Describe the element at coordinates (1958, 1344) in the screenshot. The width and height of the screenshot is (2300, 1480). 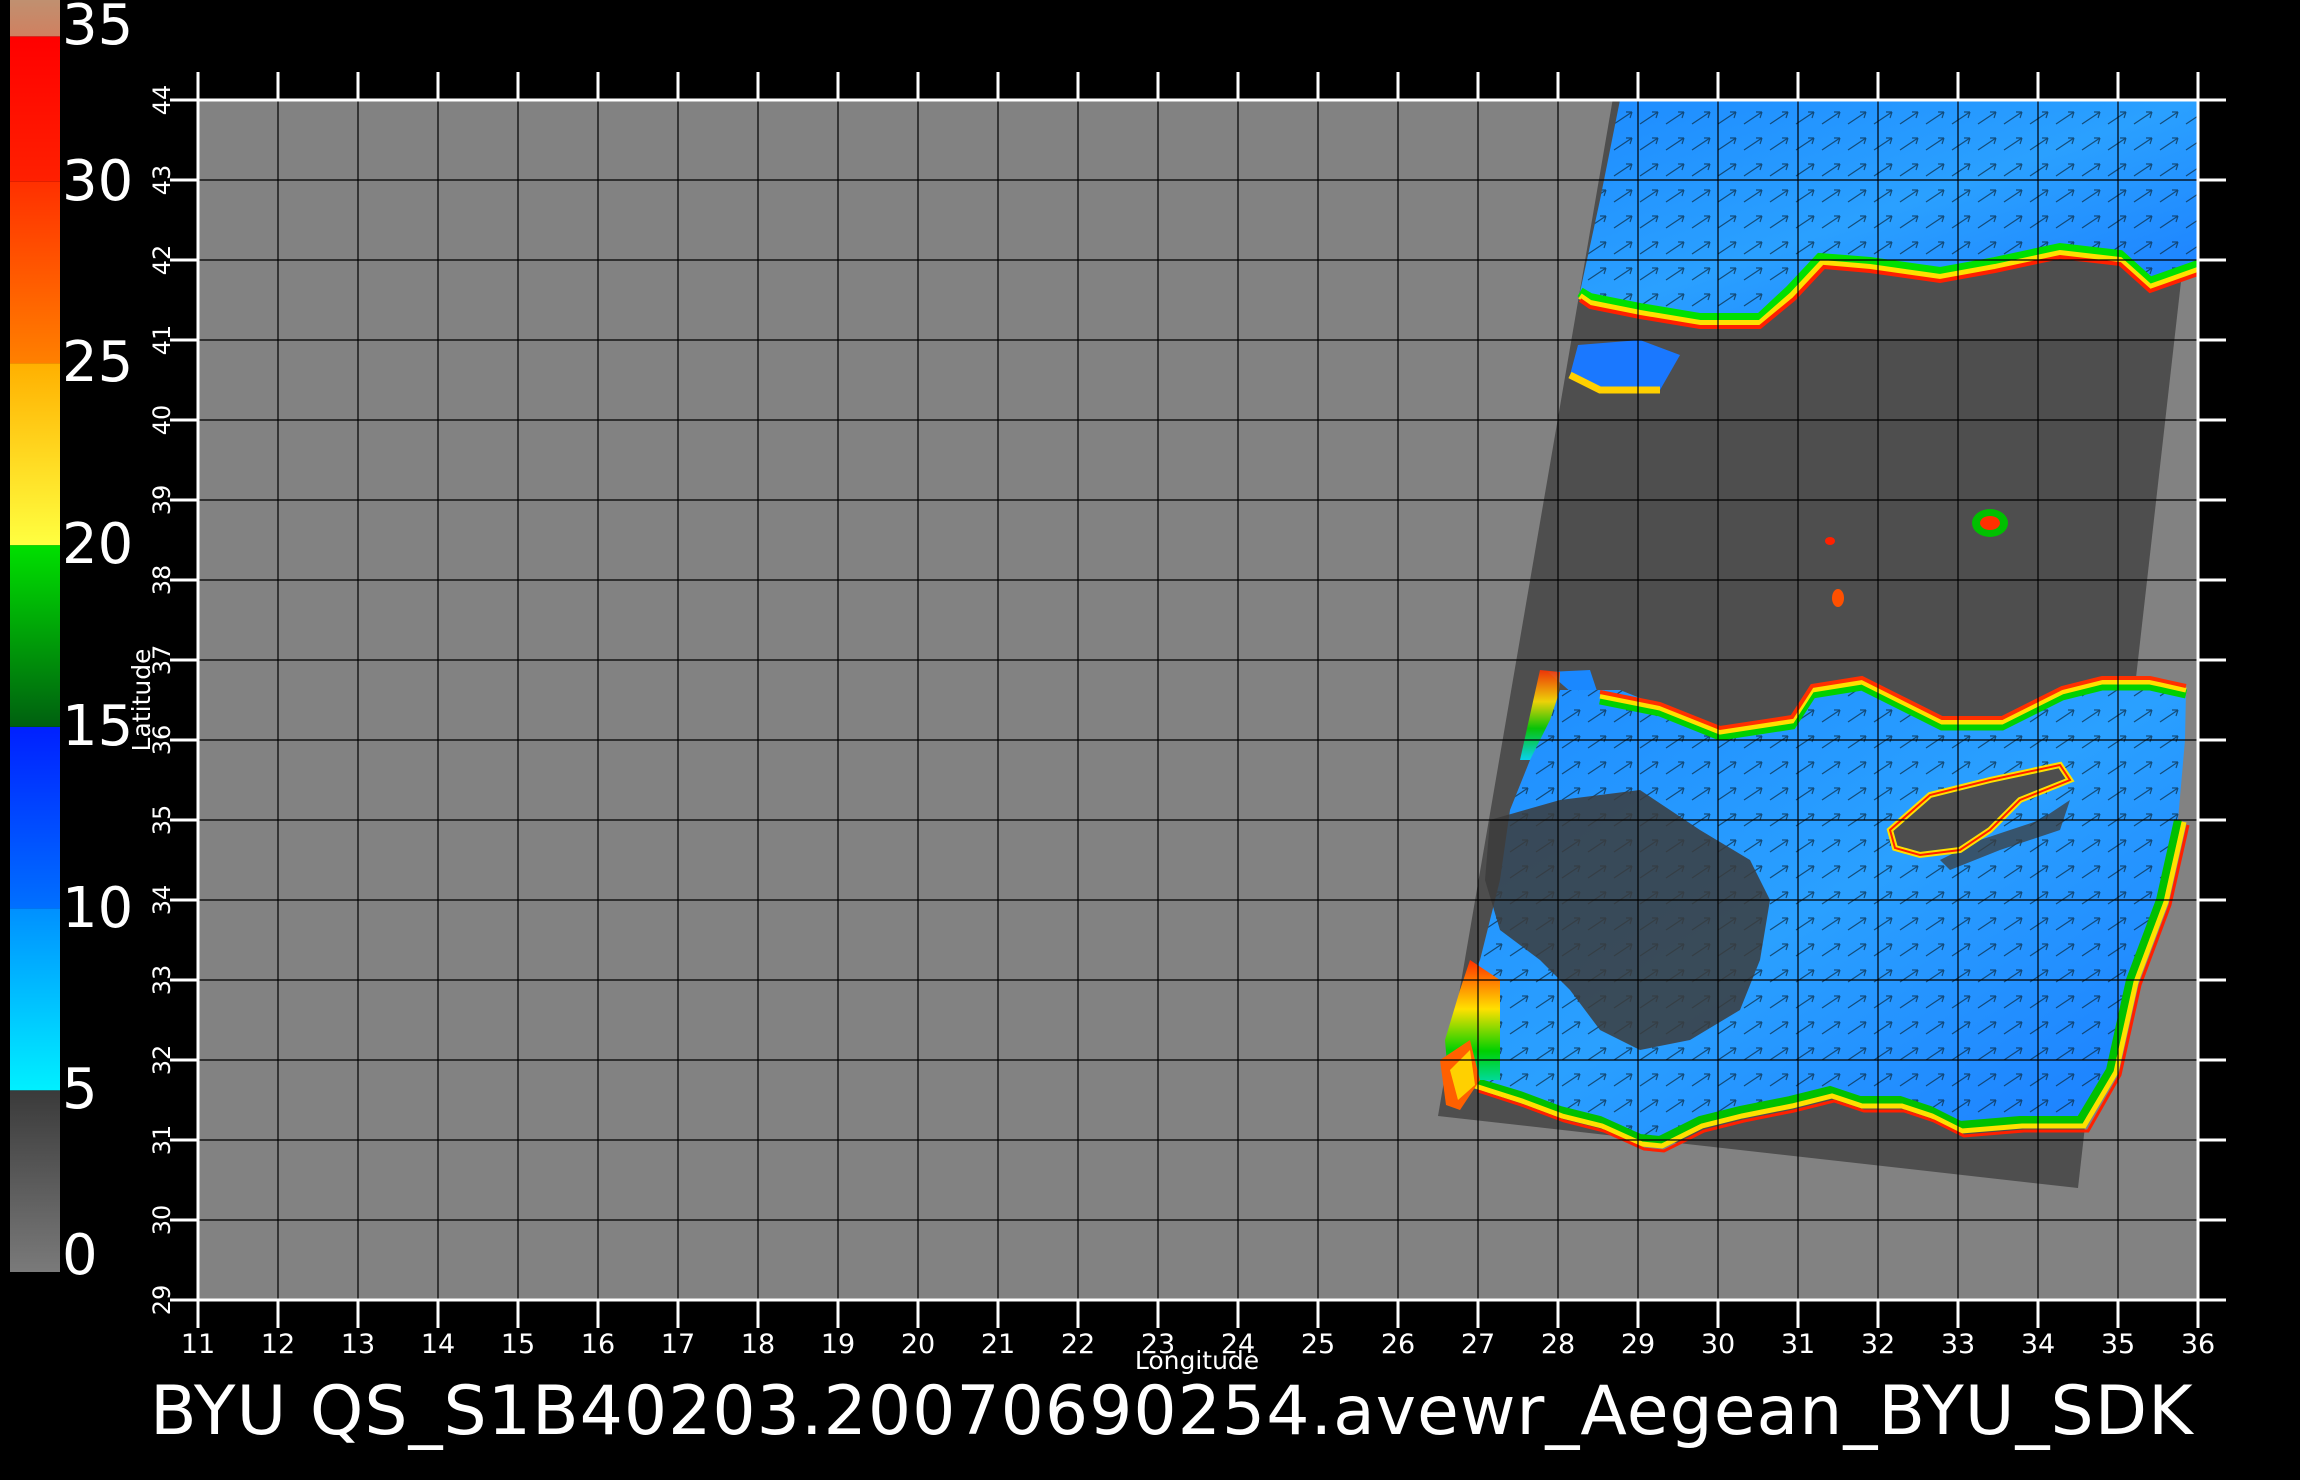
I see `x-tick-label-33: 33` at that location.